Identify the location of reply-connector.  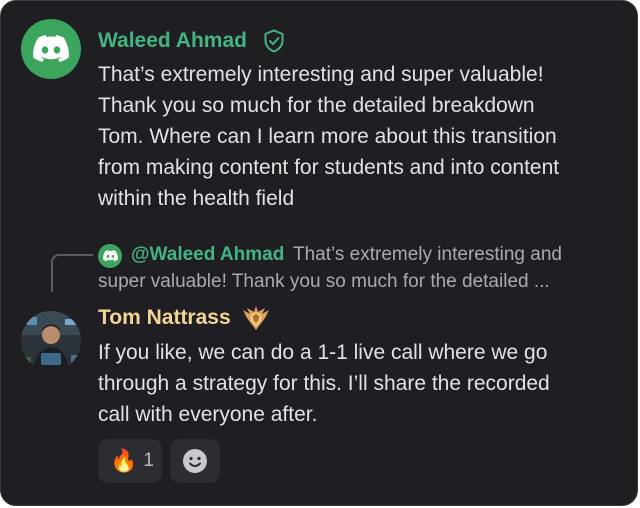
(72, 273).